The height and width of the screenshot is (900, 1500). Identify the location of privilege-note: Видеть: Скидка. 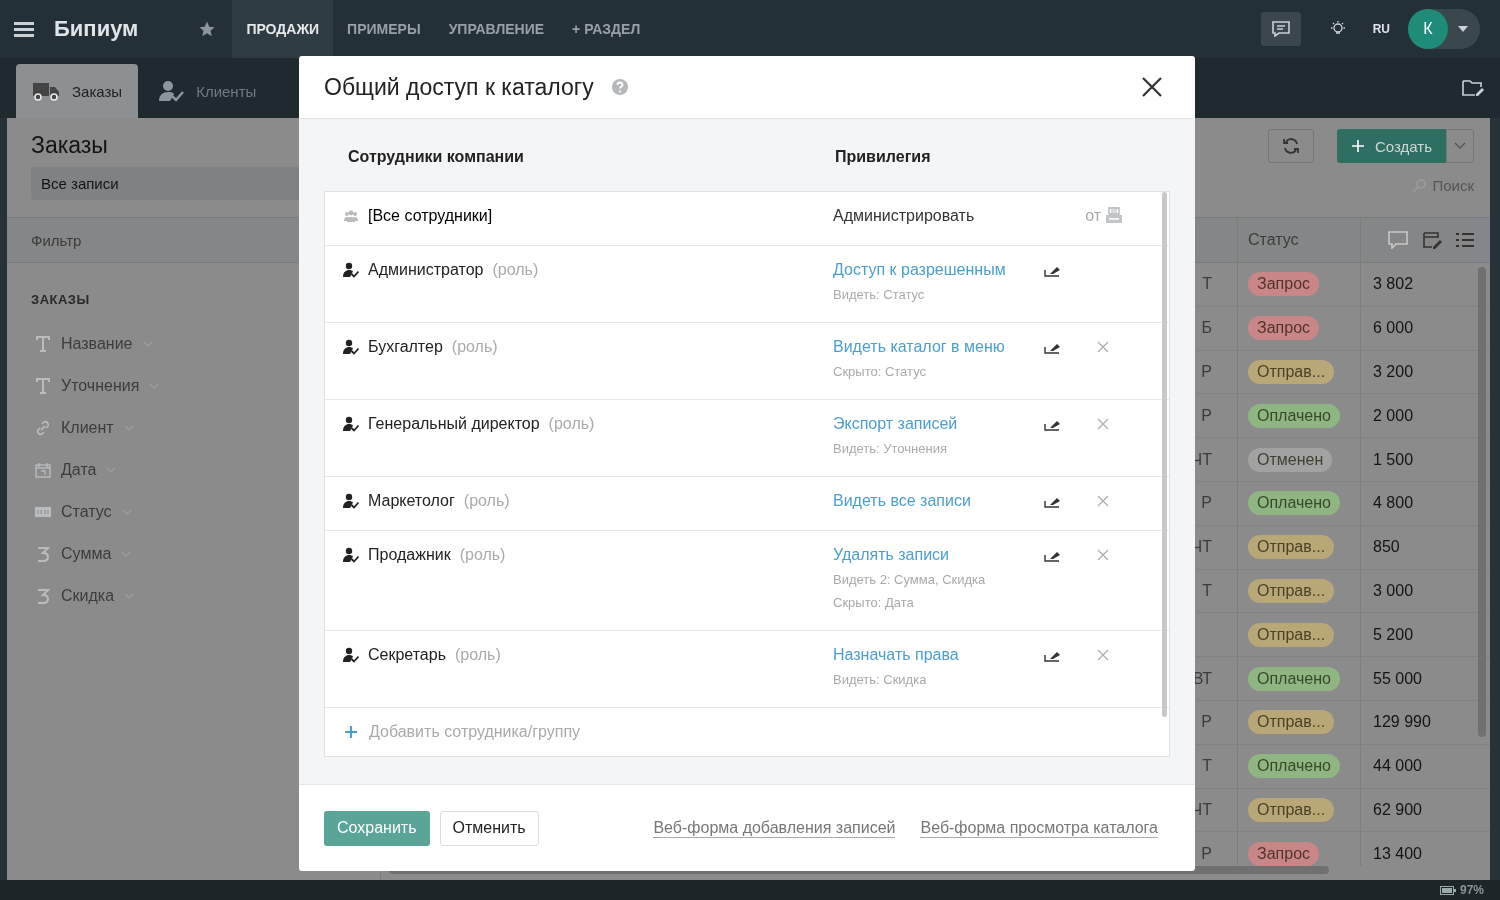
(880, 680).